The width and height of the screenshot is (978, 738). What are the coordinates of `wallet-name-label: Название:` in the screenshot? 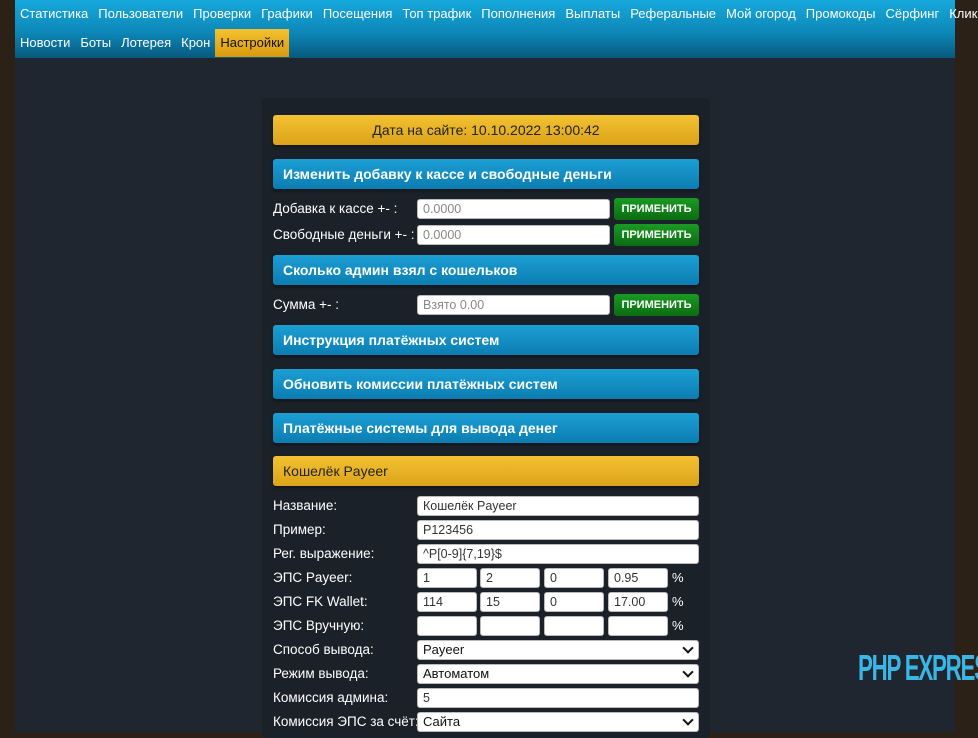 It's located at (305, 505).